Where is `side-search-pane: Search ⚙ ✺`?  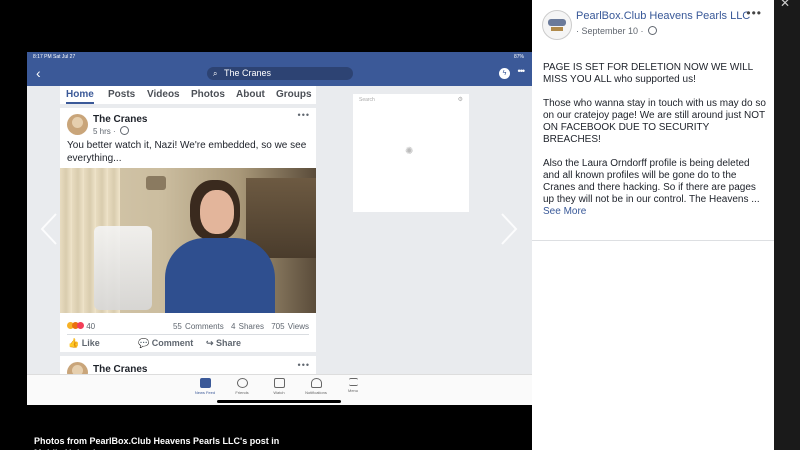
side-search-pane: Search ⚙ ✺ is located at coordinates (411, 153).